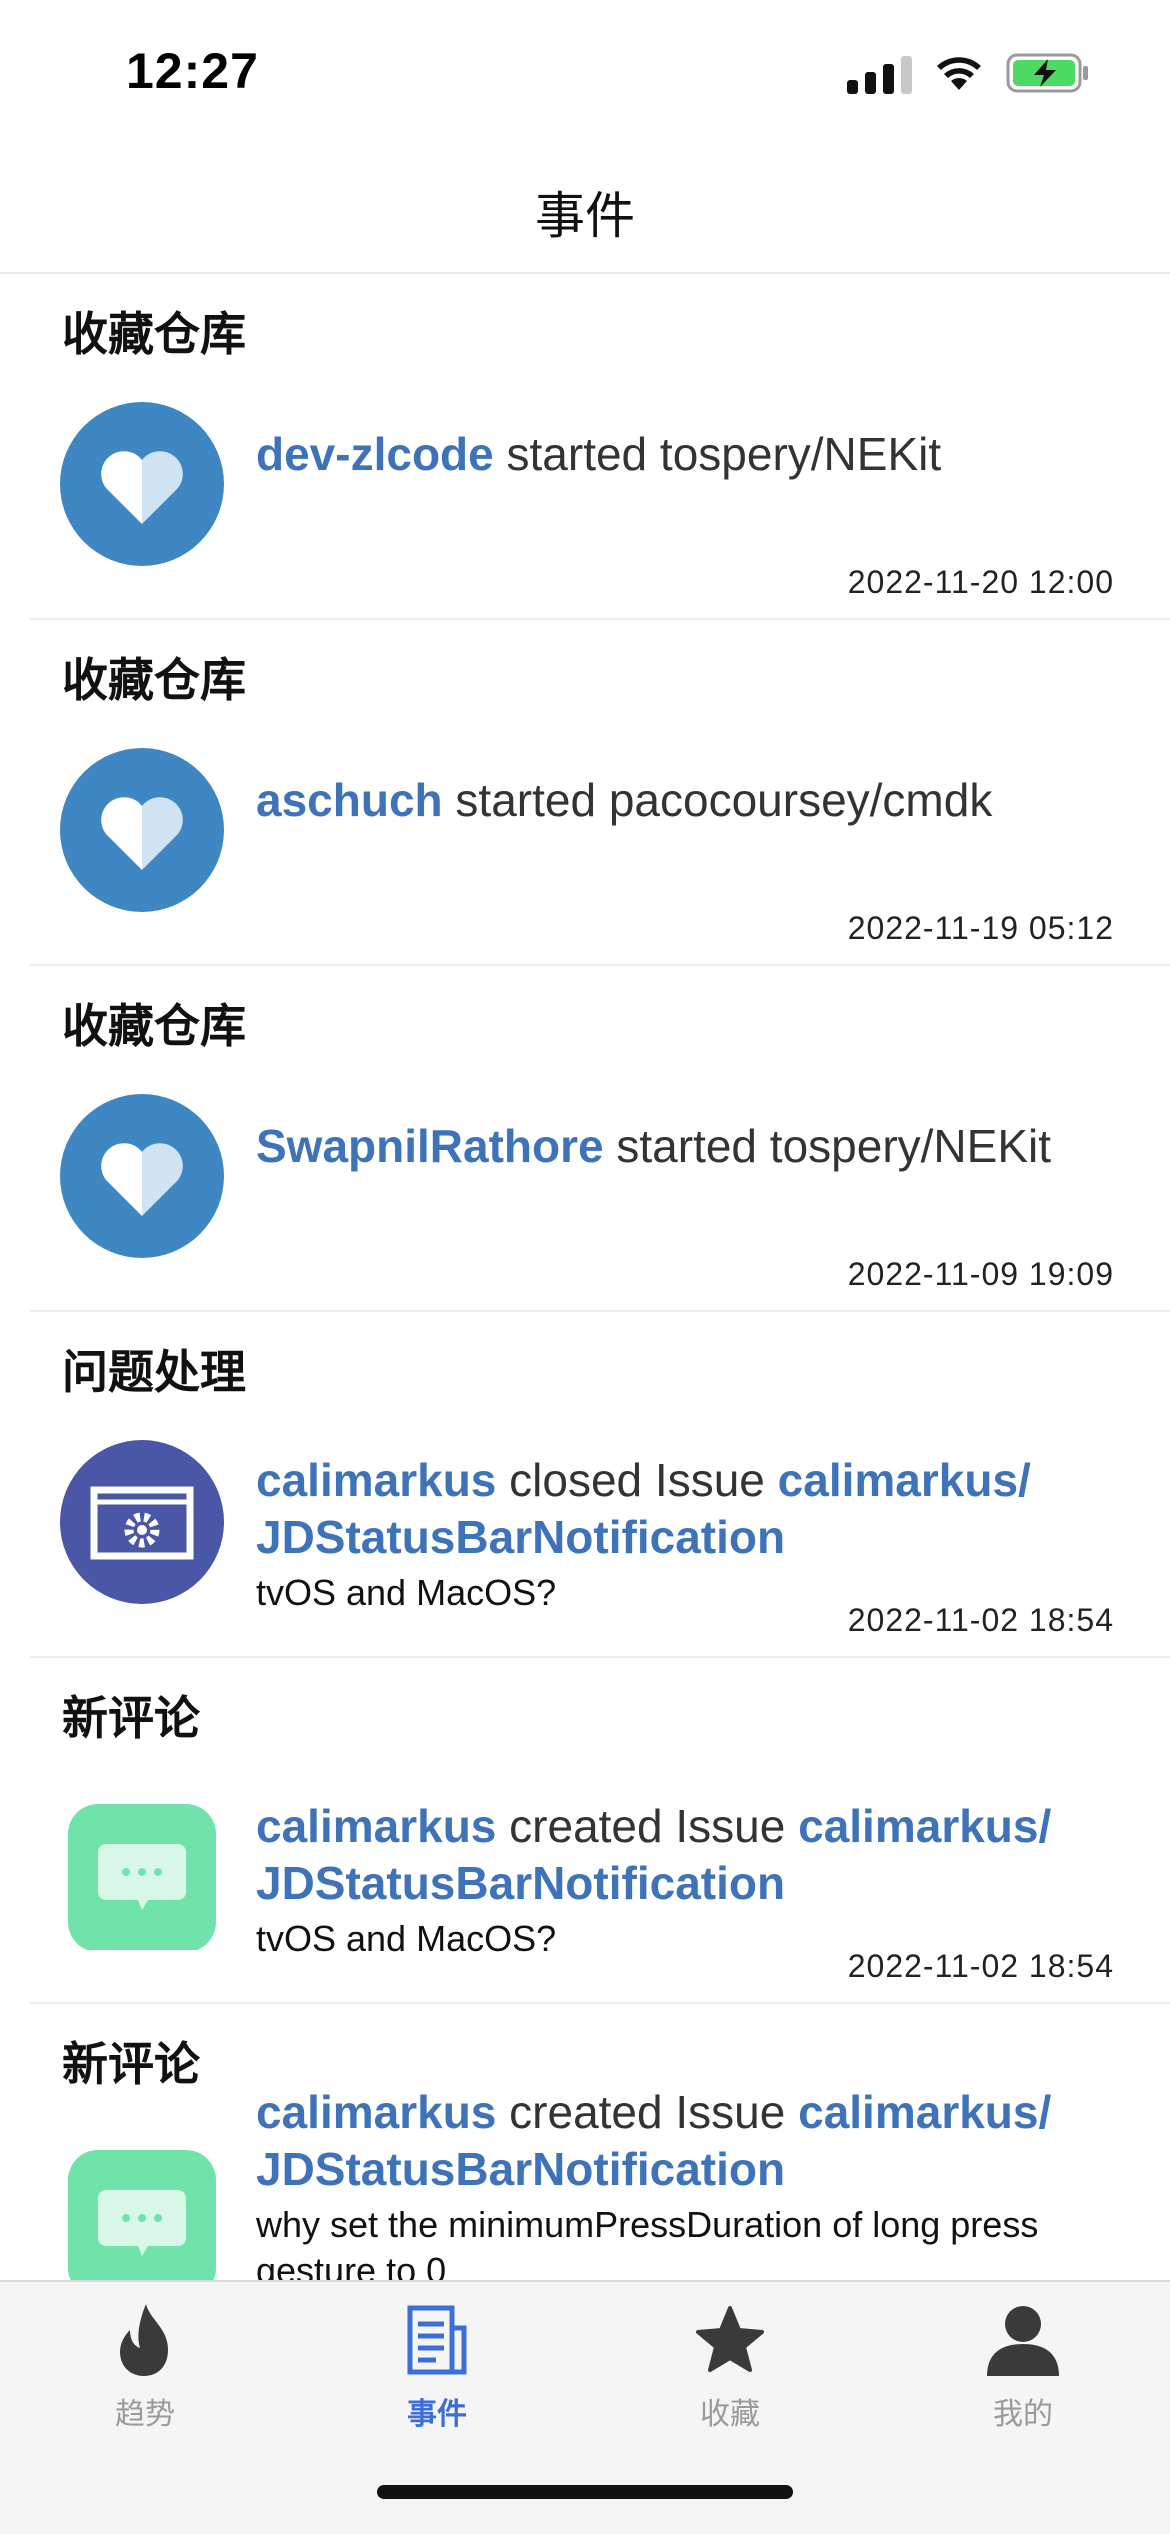 This screenshot has width=1170, height=2534. I want to click on document-icon, so click(437, 2340).